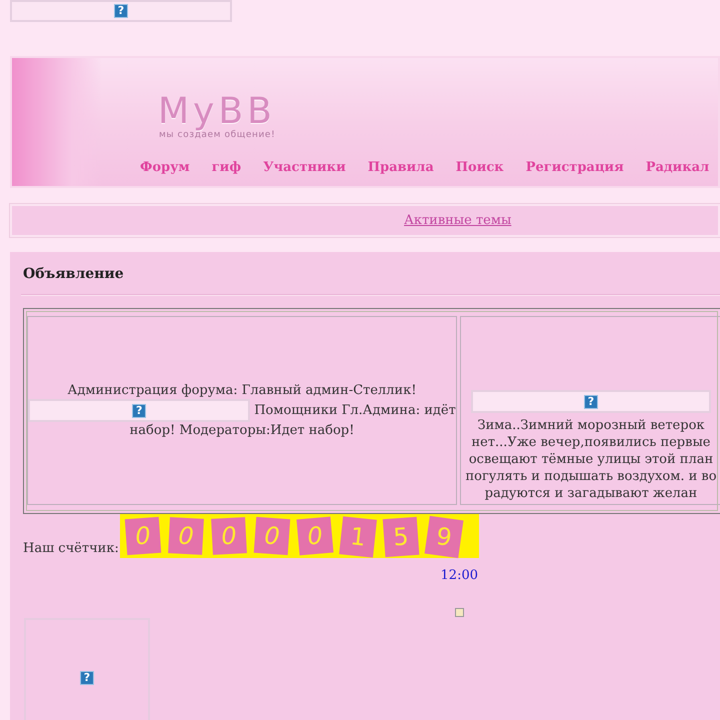  What do you see at coordinates (217, 135) in the screenshot?
I see `tagline: мы создаем общение!` at bounding box center [217, 135].